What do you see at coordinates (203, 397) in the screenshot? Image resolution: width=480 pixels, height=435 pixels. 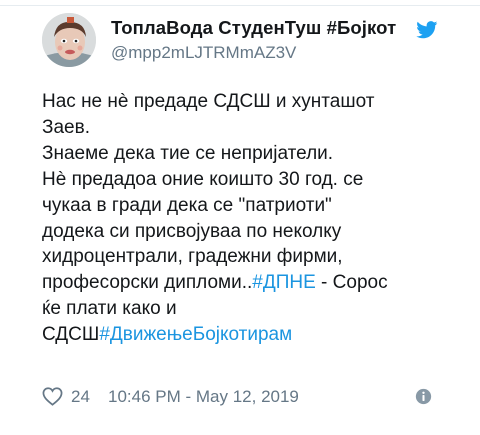 I see `tweet-timestamp: 10:46 PM - May 12, 2019` at bounding box center [203, 397].